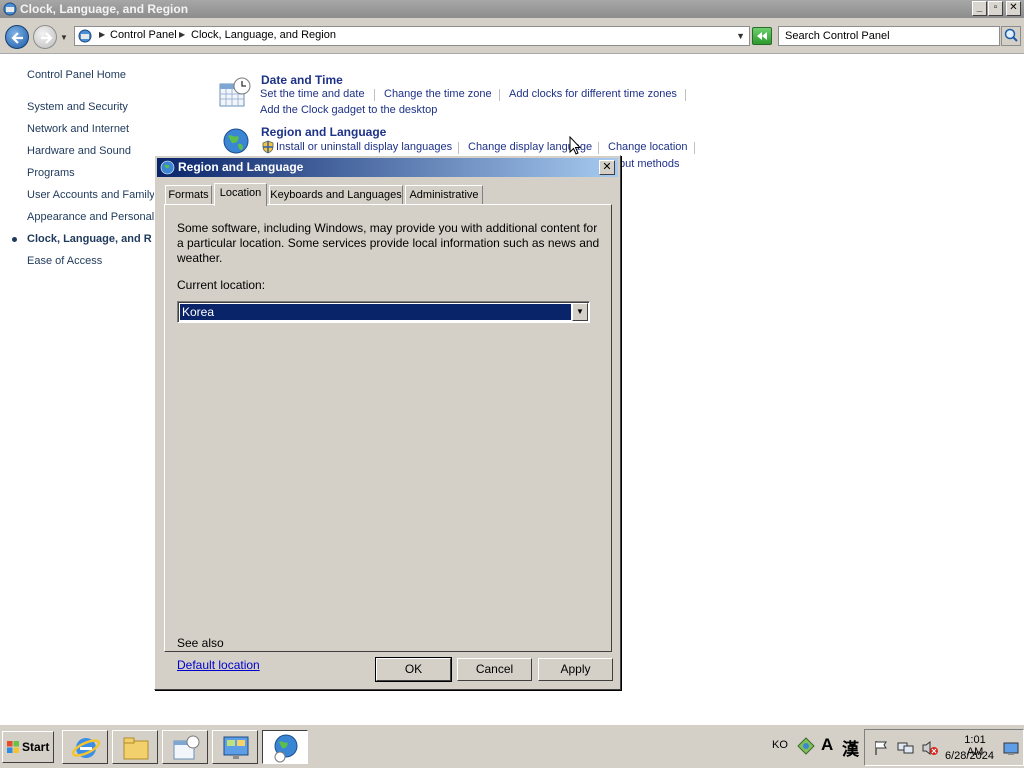 The height and width of the screenshot is (768, 1024). What do you see at coordinates (413, 669) in the screenshot?
I see `ok-button: OK` at bounding box center [413, 669].